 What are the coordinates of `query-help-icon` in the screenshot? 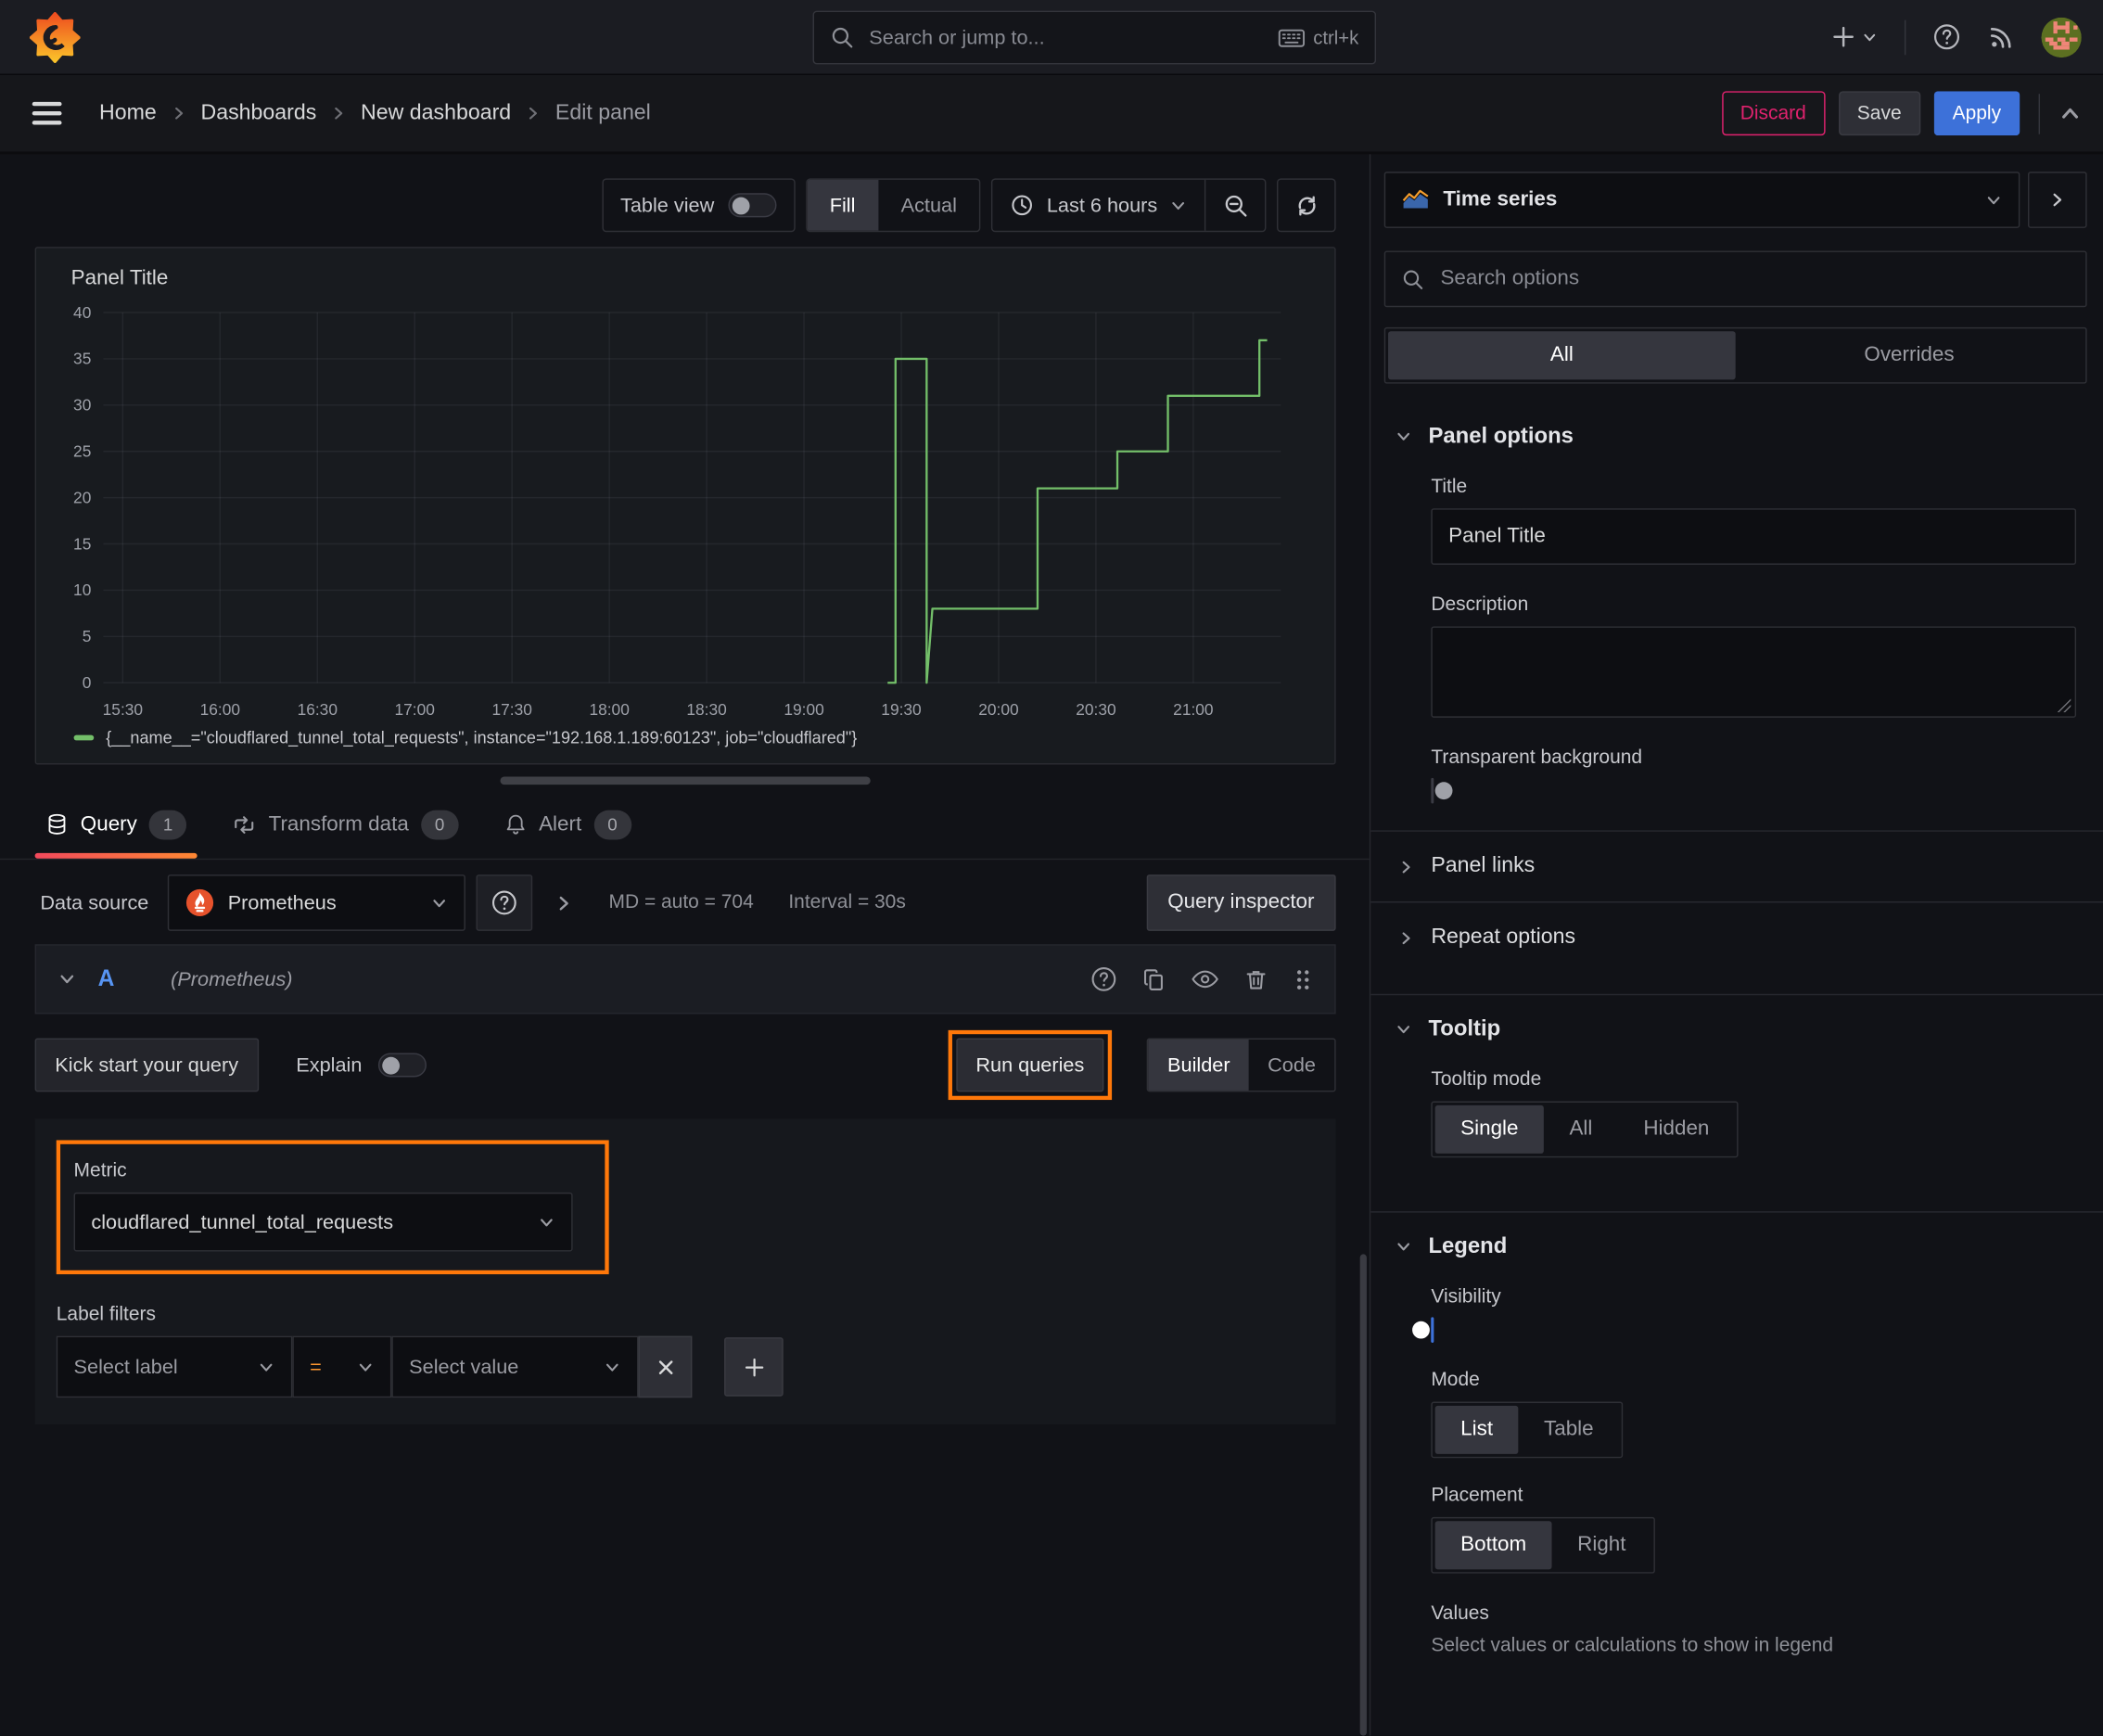 It's located at (1103, 979).